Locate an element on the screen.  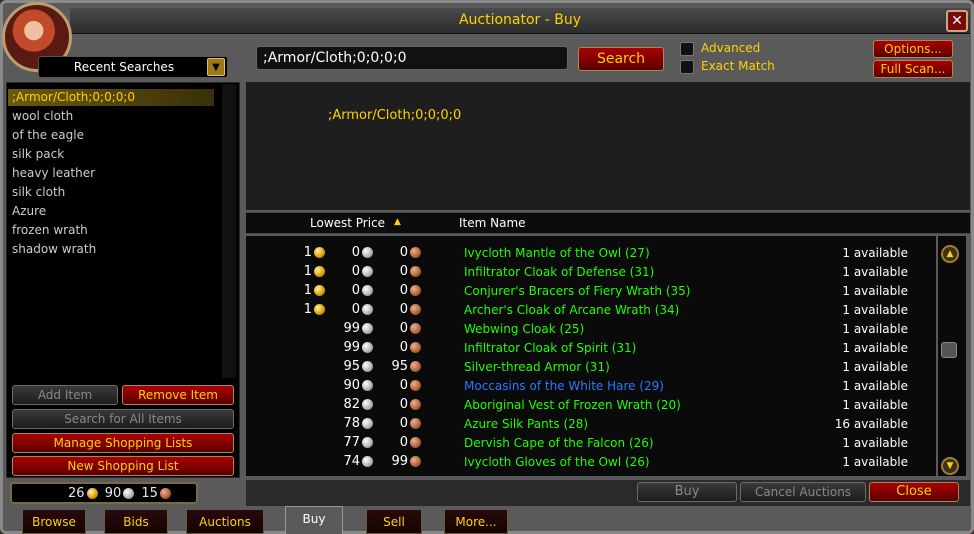
remove-item-button: Remove Item is located at coordinates (178, 395).